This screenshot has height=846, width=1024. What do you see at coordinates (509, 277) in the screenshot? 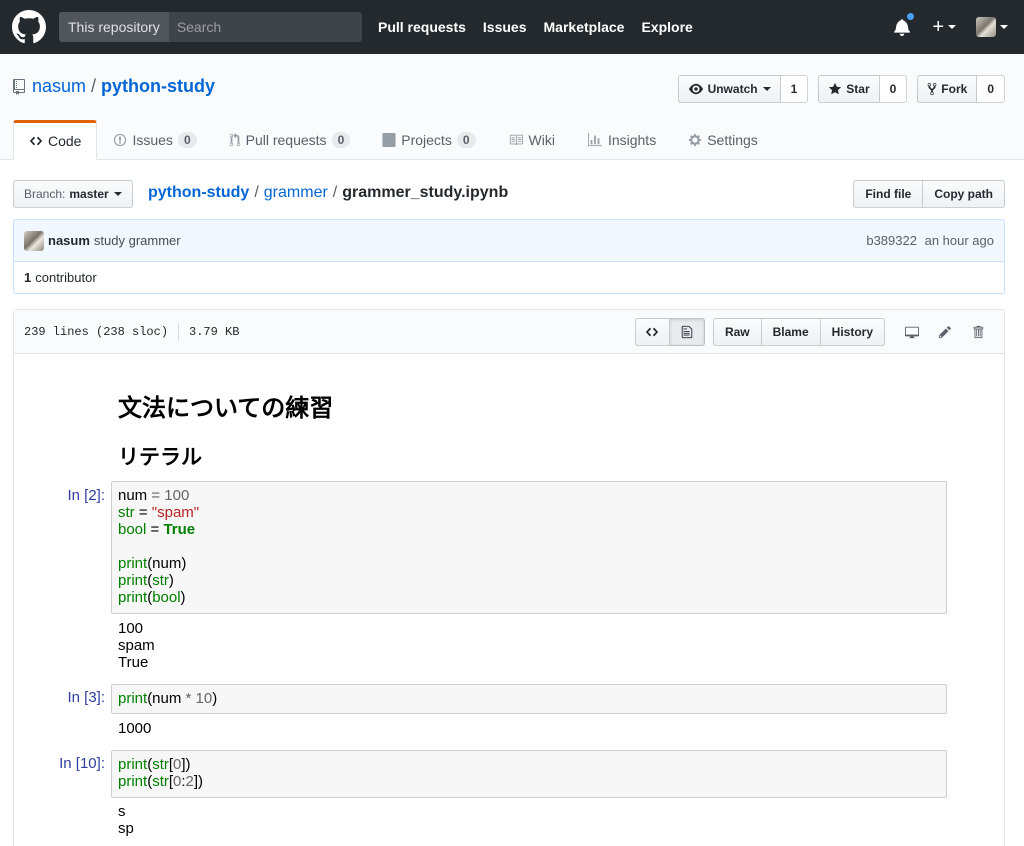
I see `contributors: 1 contributor` at bounding box center [509, 277].